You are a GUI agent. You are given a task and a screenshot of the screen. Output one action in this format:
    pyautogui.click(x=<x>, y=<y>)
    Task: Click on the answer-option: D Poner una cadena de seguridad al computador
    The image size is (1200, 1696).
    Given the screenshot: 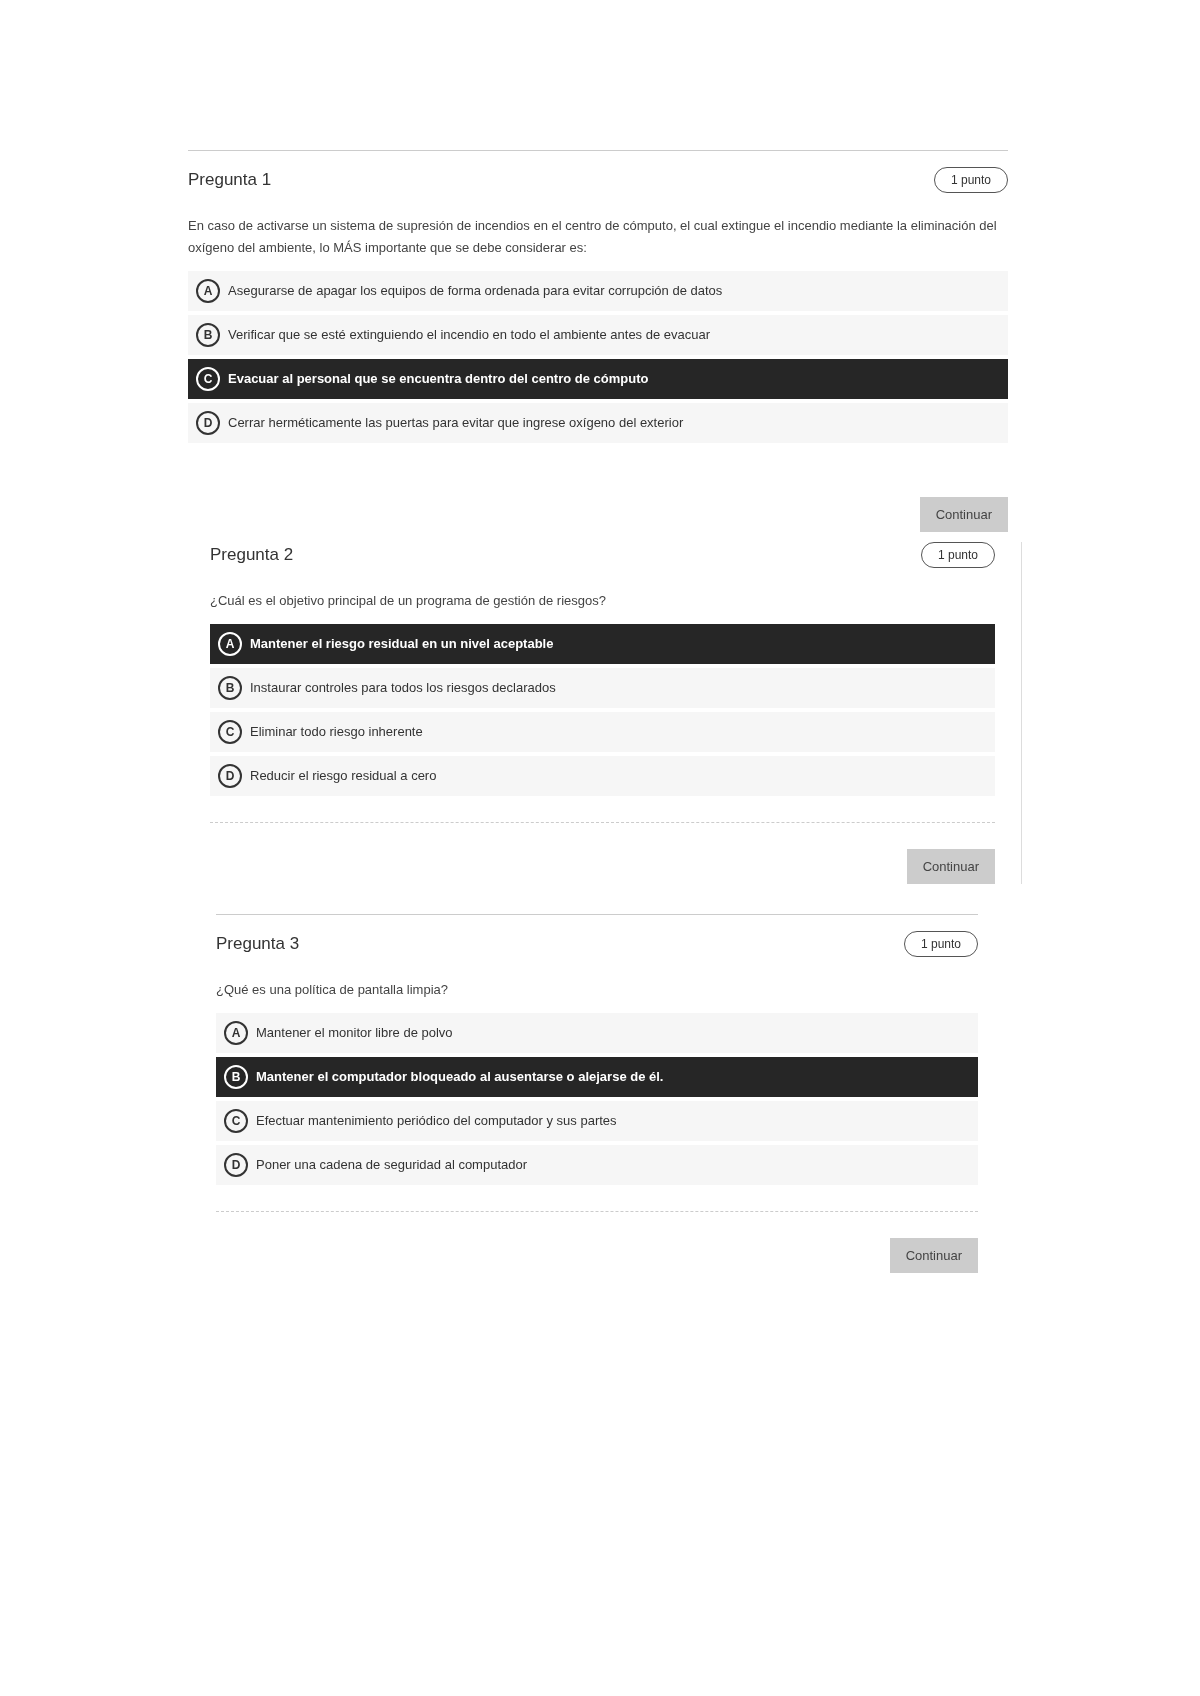 What is the action you would take?
    pyautogui.click(x=597, y=1165)
    